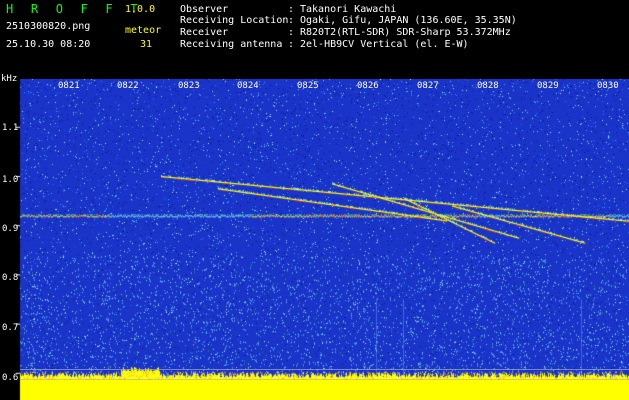 Image resolution: width=629 pixels, height=400 pixels. Describe the element at coordinates (69, 86) in the screenshot. I see `x-tick-0821: 0821` at that location.